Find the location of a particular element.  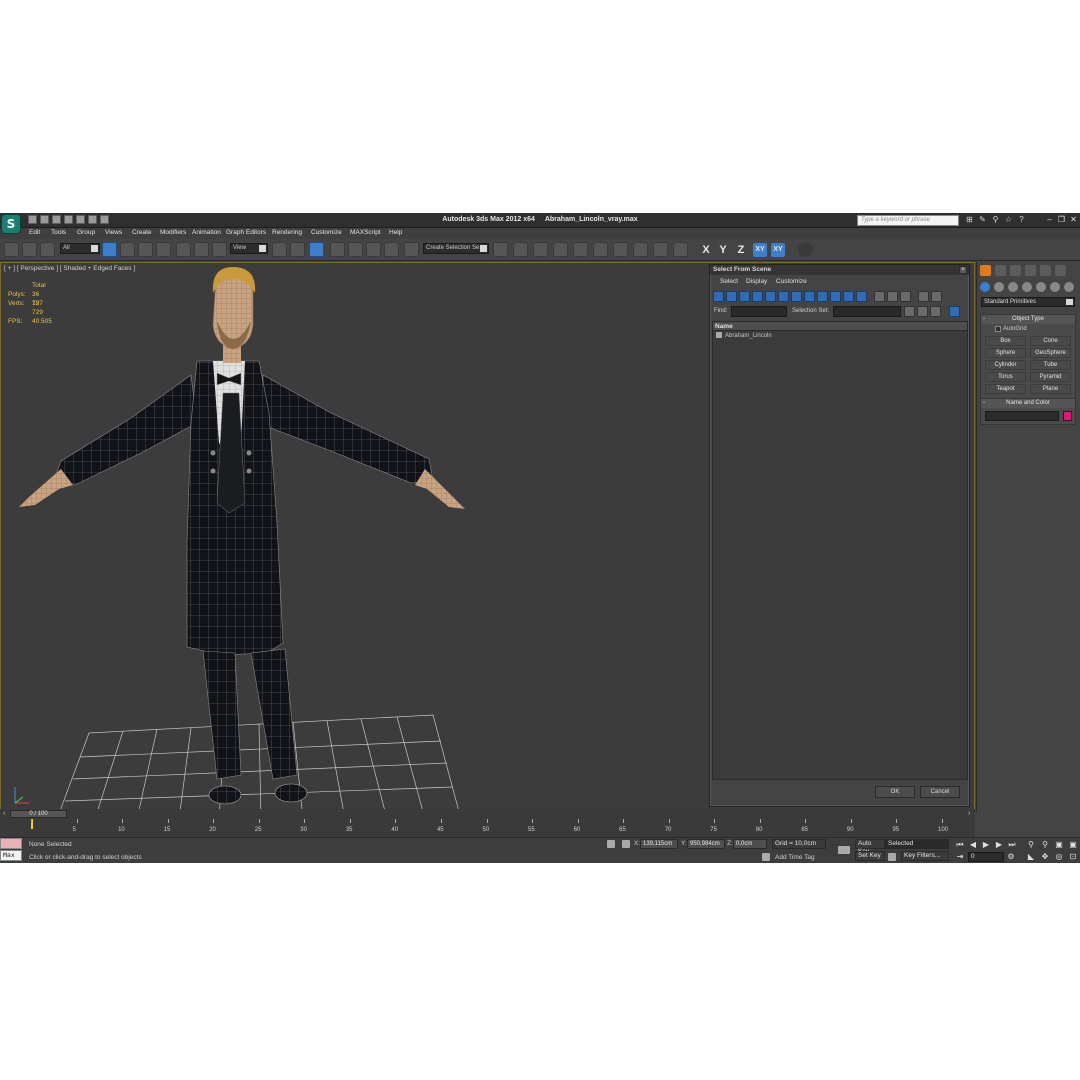

pan-view-icon: ✥ is located at coordinates (1045, 857).